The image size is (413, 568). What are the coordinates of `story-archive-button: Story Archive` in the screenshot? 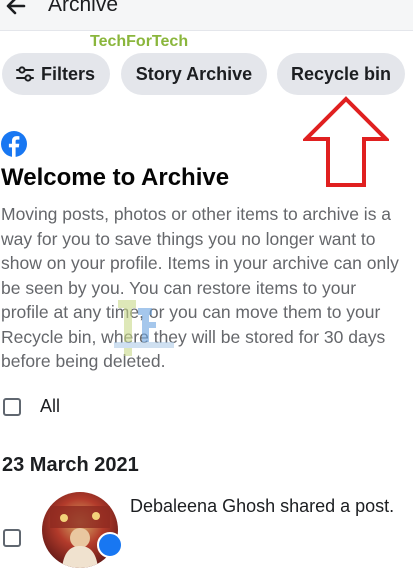 It's located at (194, 74).